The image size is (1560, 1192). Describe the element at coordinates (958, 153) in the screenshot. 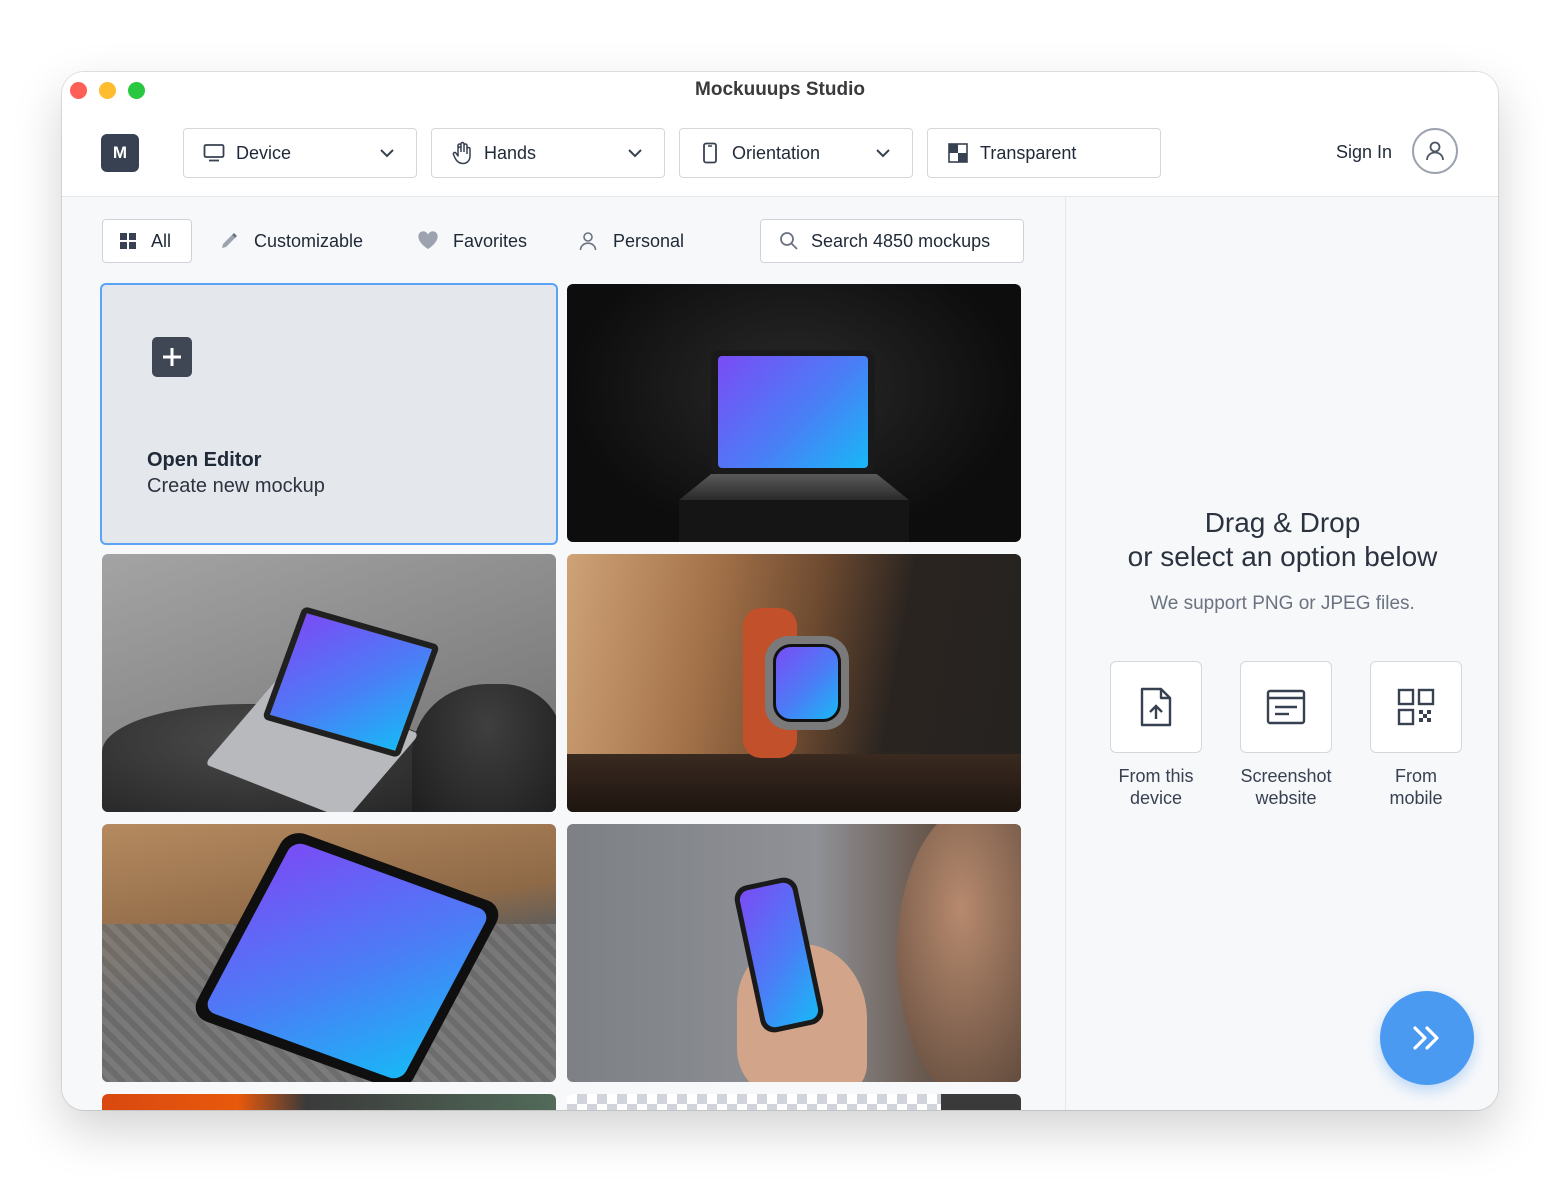

I see `transparency-icon` at that location.